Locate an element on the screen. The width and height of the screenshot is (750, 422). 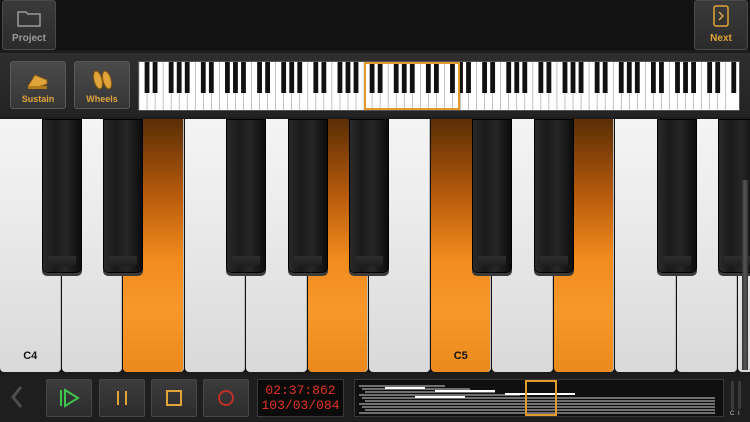
black-key-c#4 is located at coordinates (61, 196).